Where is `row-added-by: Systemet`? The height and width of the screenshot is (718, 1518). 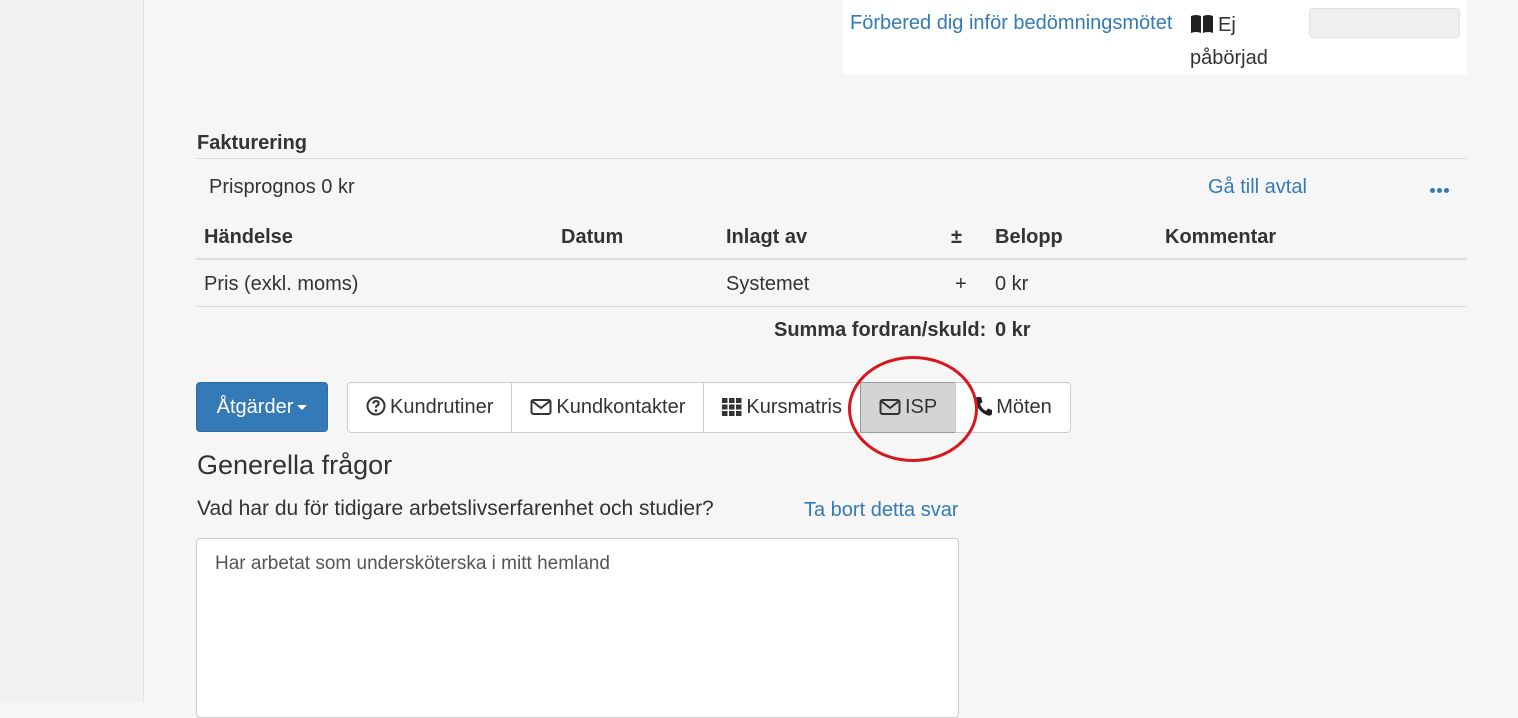 row-added-by: Systemet is located at coordinates (768, 284).